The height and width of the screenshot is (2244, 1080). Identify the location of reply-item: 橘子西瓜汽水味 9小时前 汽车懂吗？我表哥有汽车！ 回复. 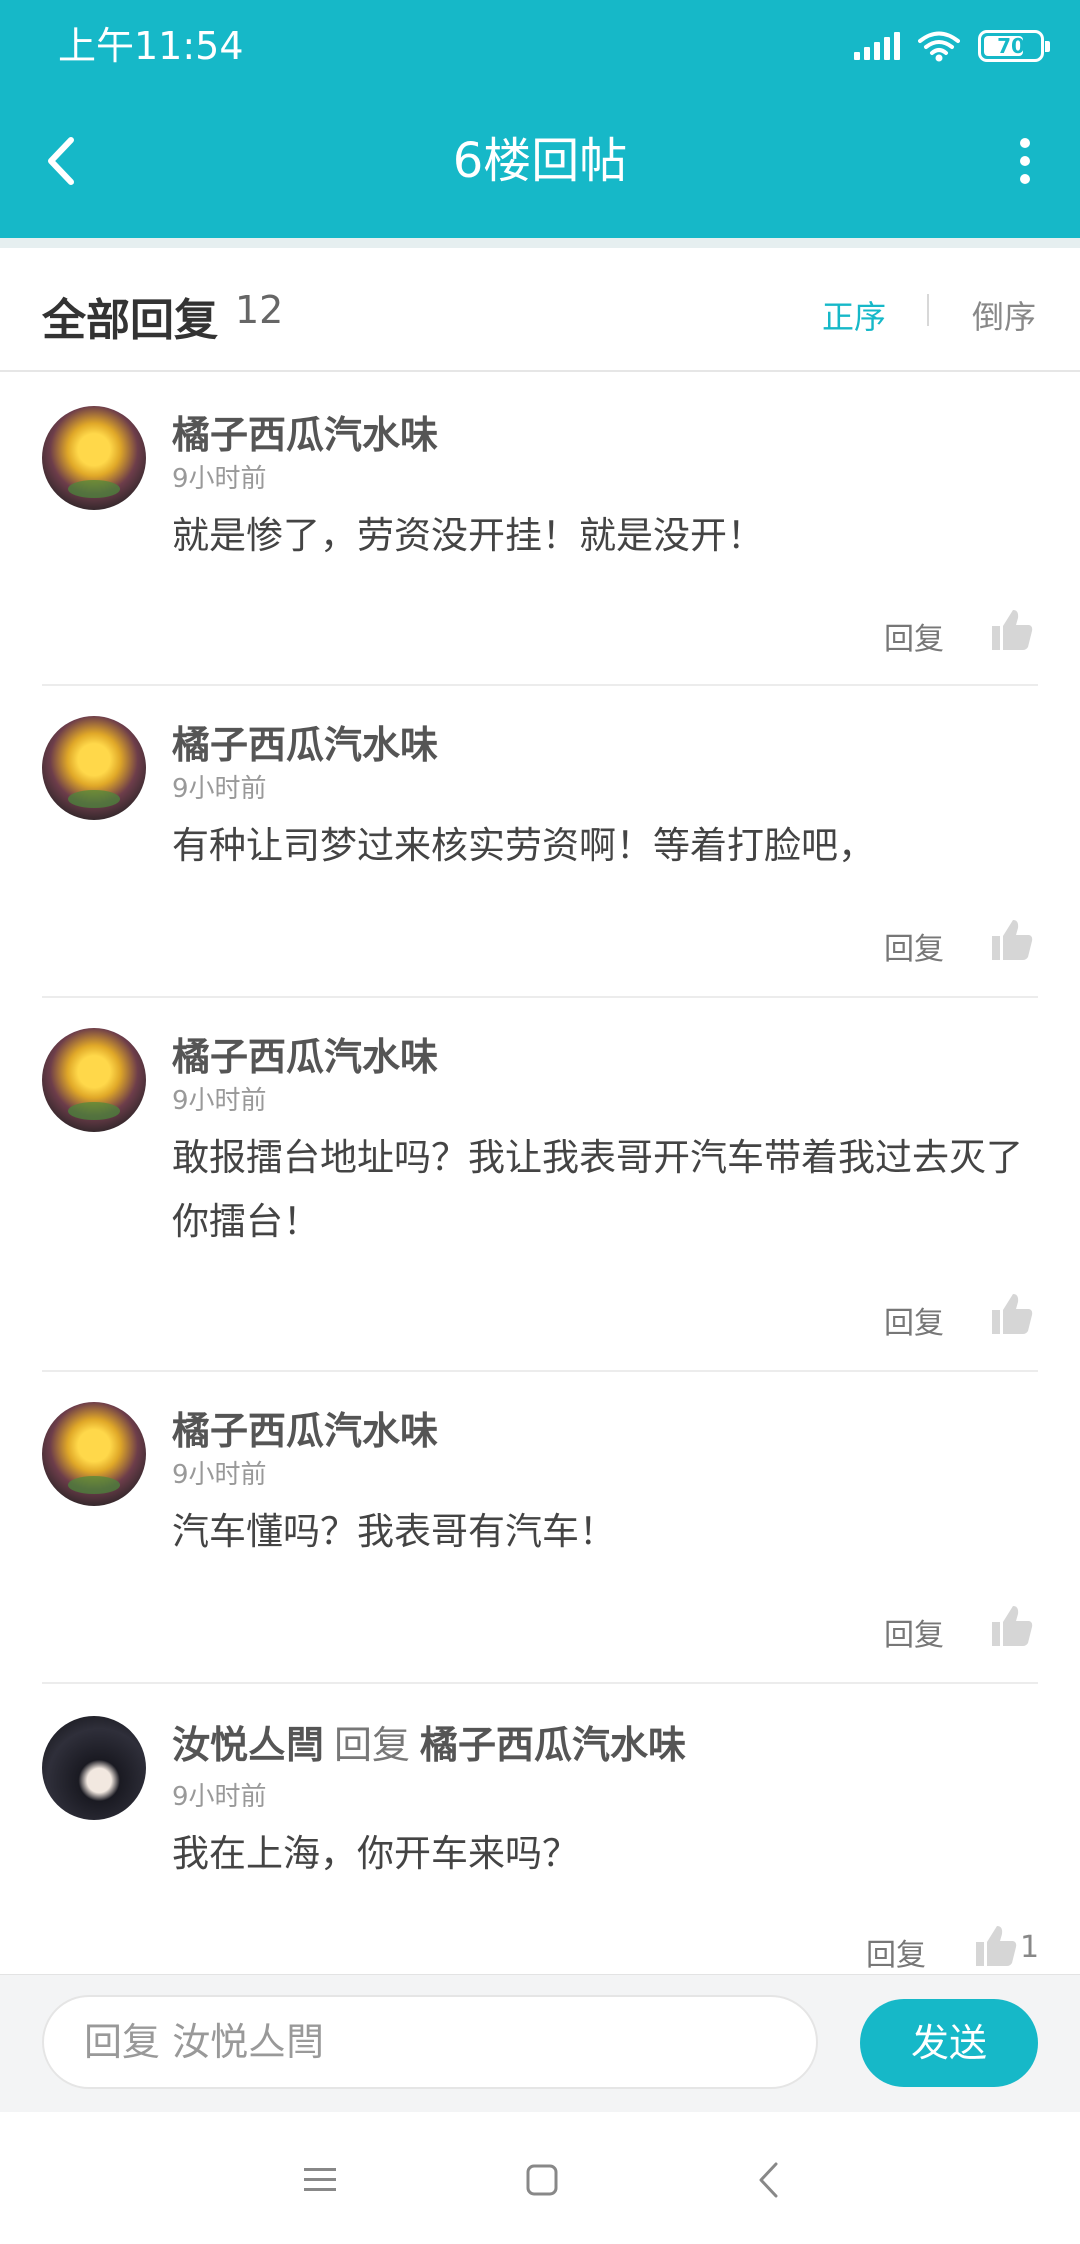
(540, 1528).